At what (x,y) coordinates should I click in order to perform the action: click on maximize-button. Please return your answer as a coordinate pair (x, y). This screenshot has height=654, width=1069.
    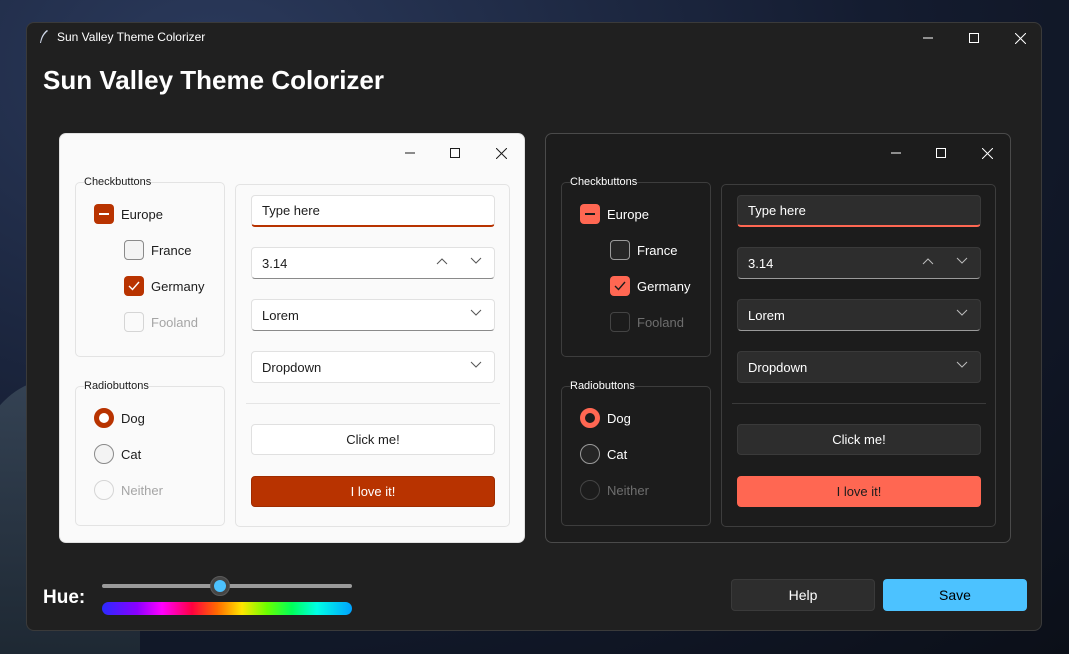
    Looking at the image, I should click on (974, 38).